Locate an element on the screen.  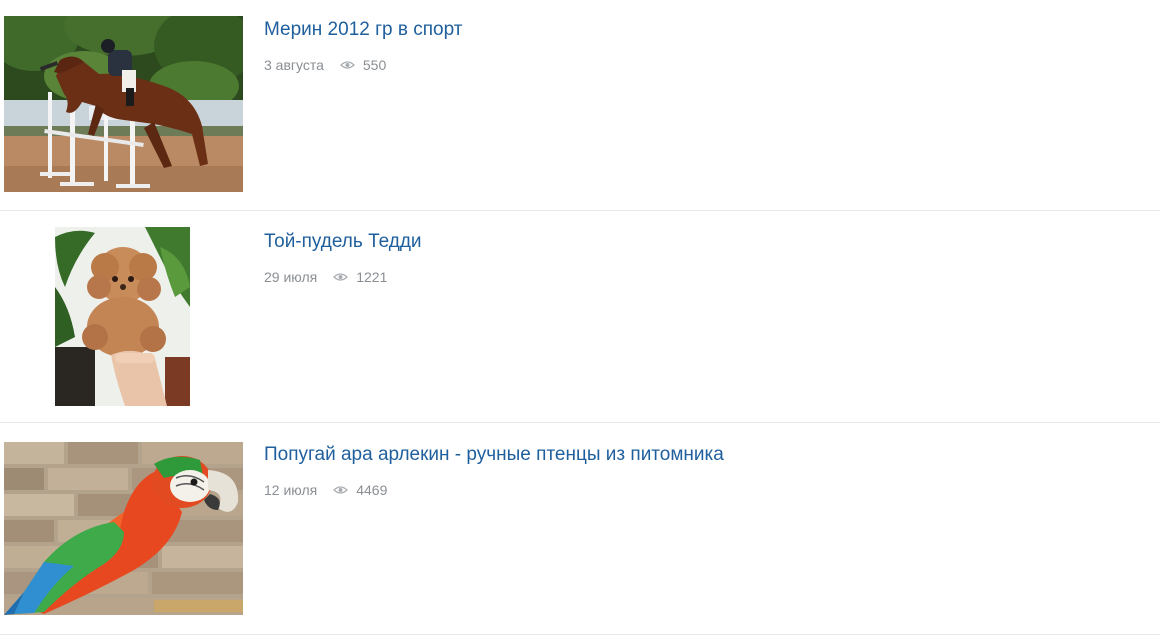
views-count: 4469 is located at coordinates (372, 490).